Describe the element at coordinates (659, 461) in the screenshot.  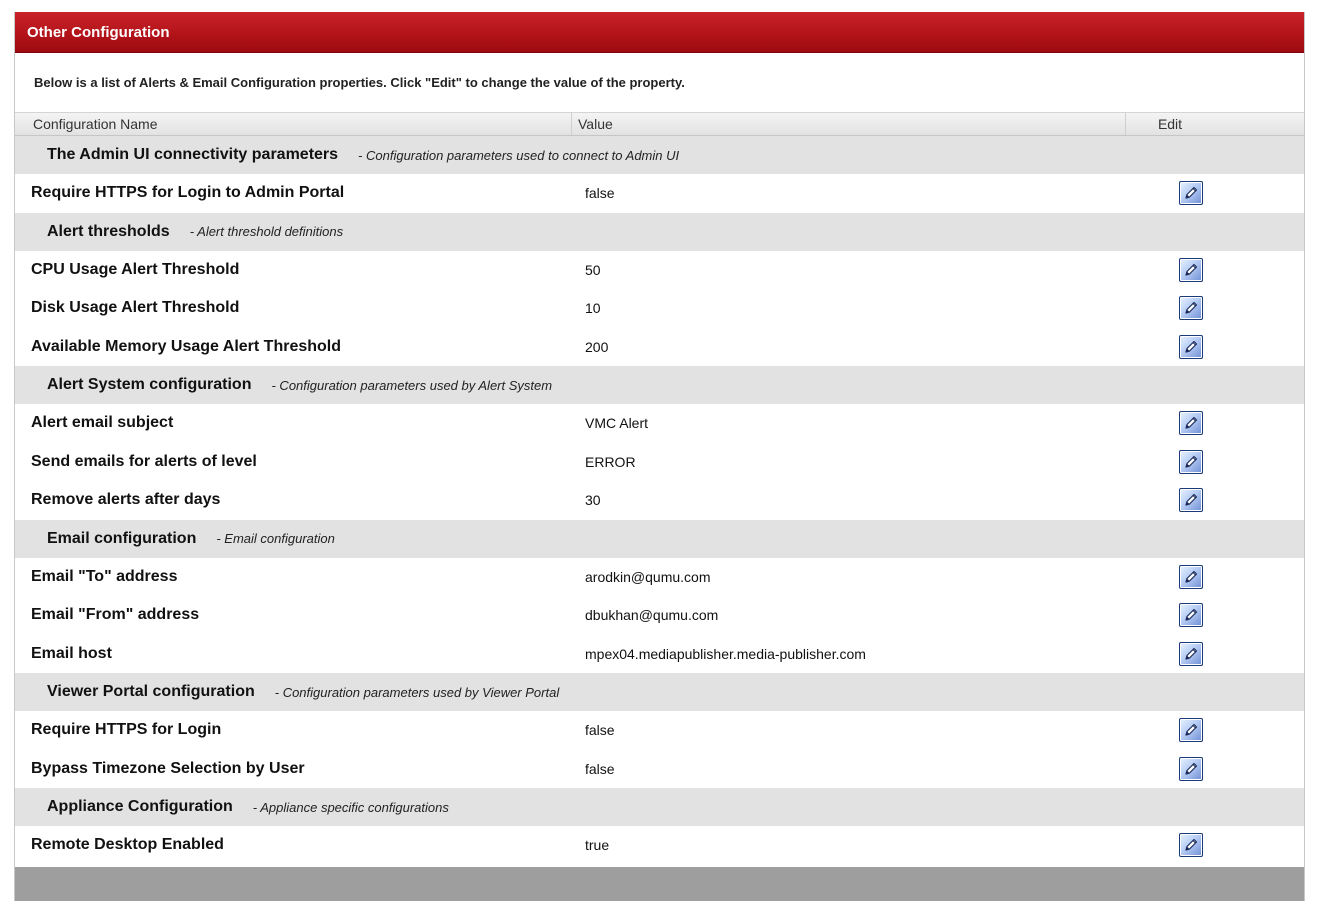
I see `table-row: Send emails for alerts of level ERROR` at that location.